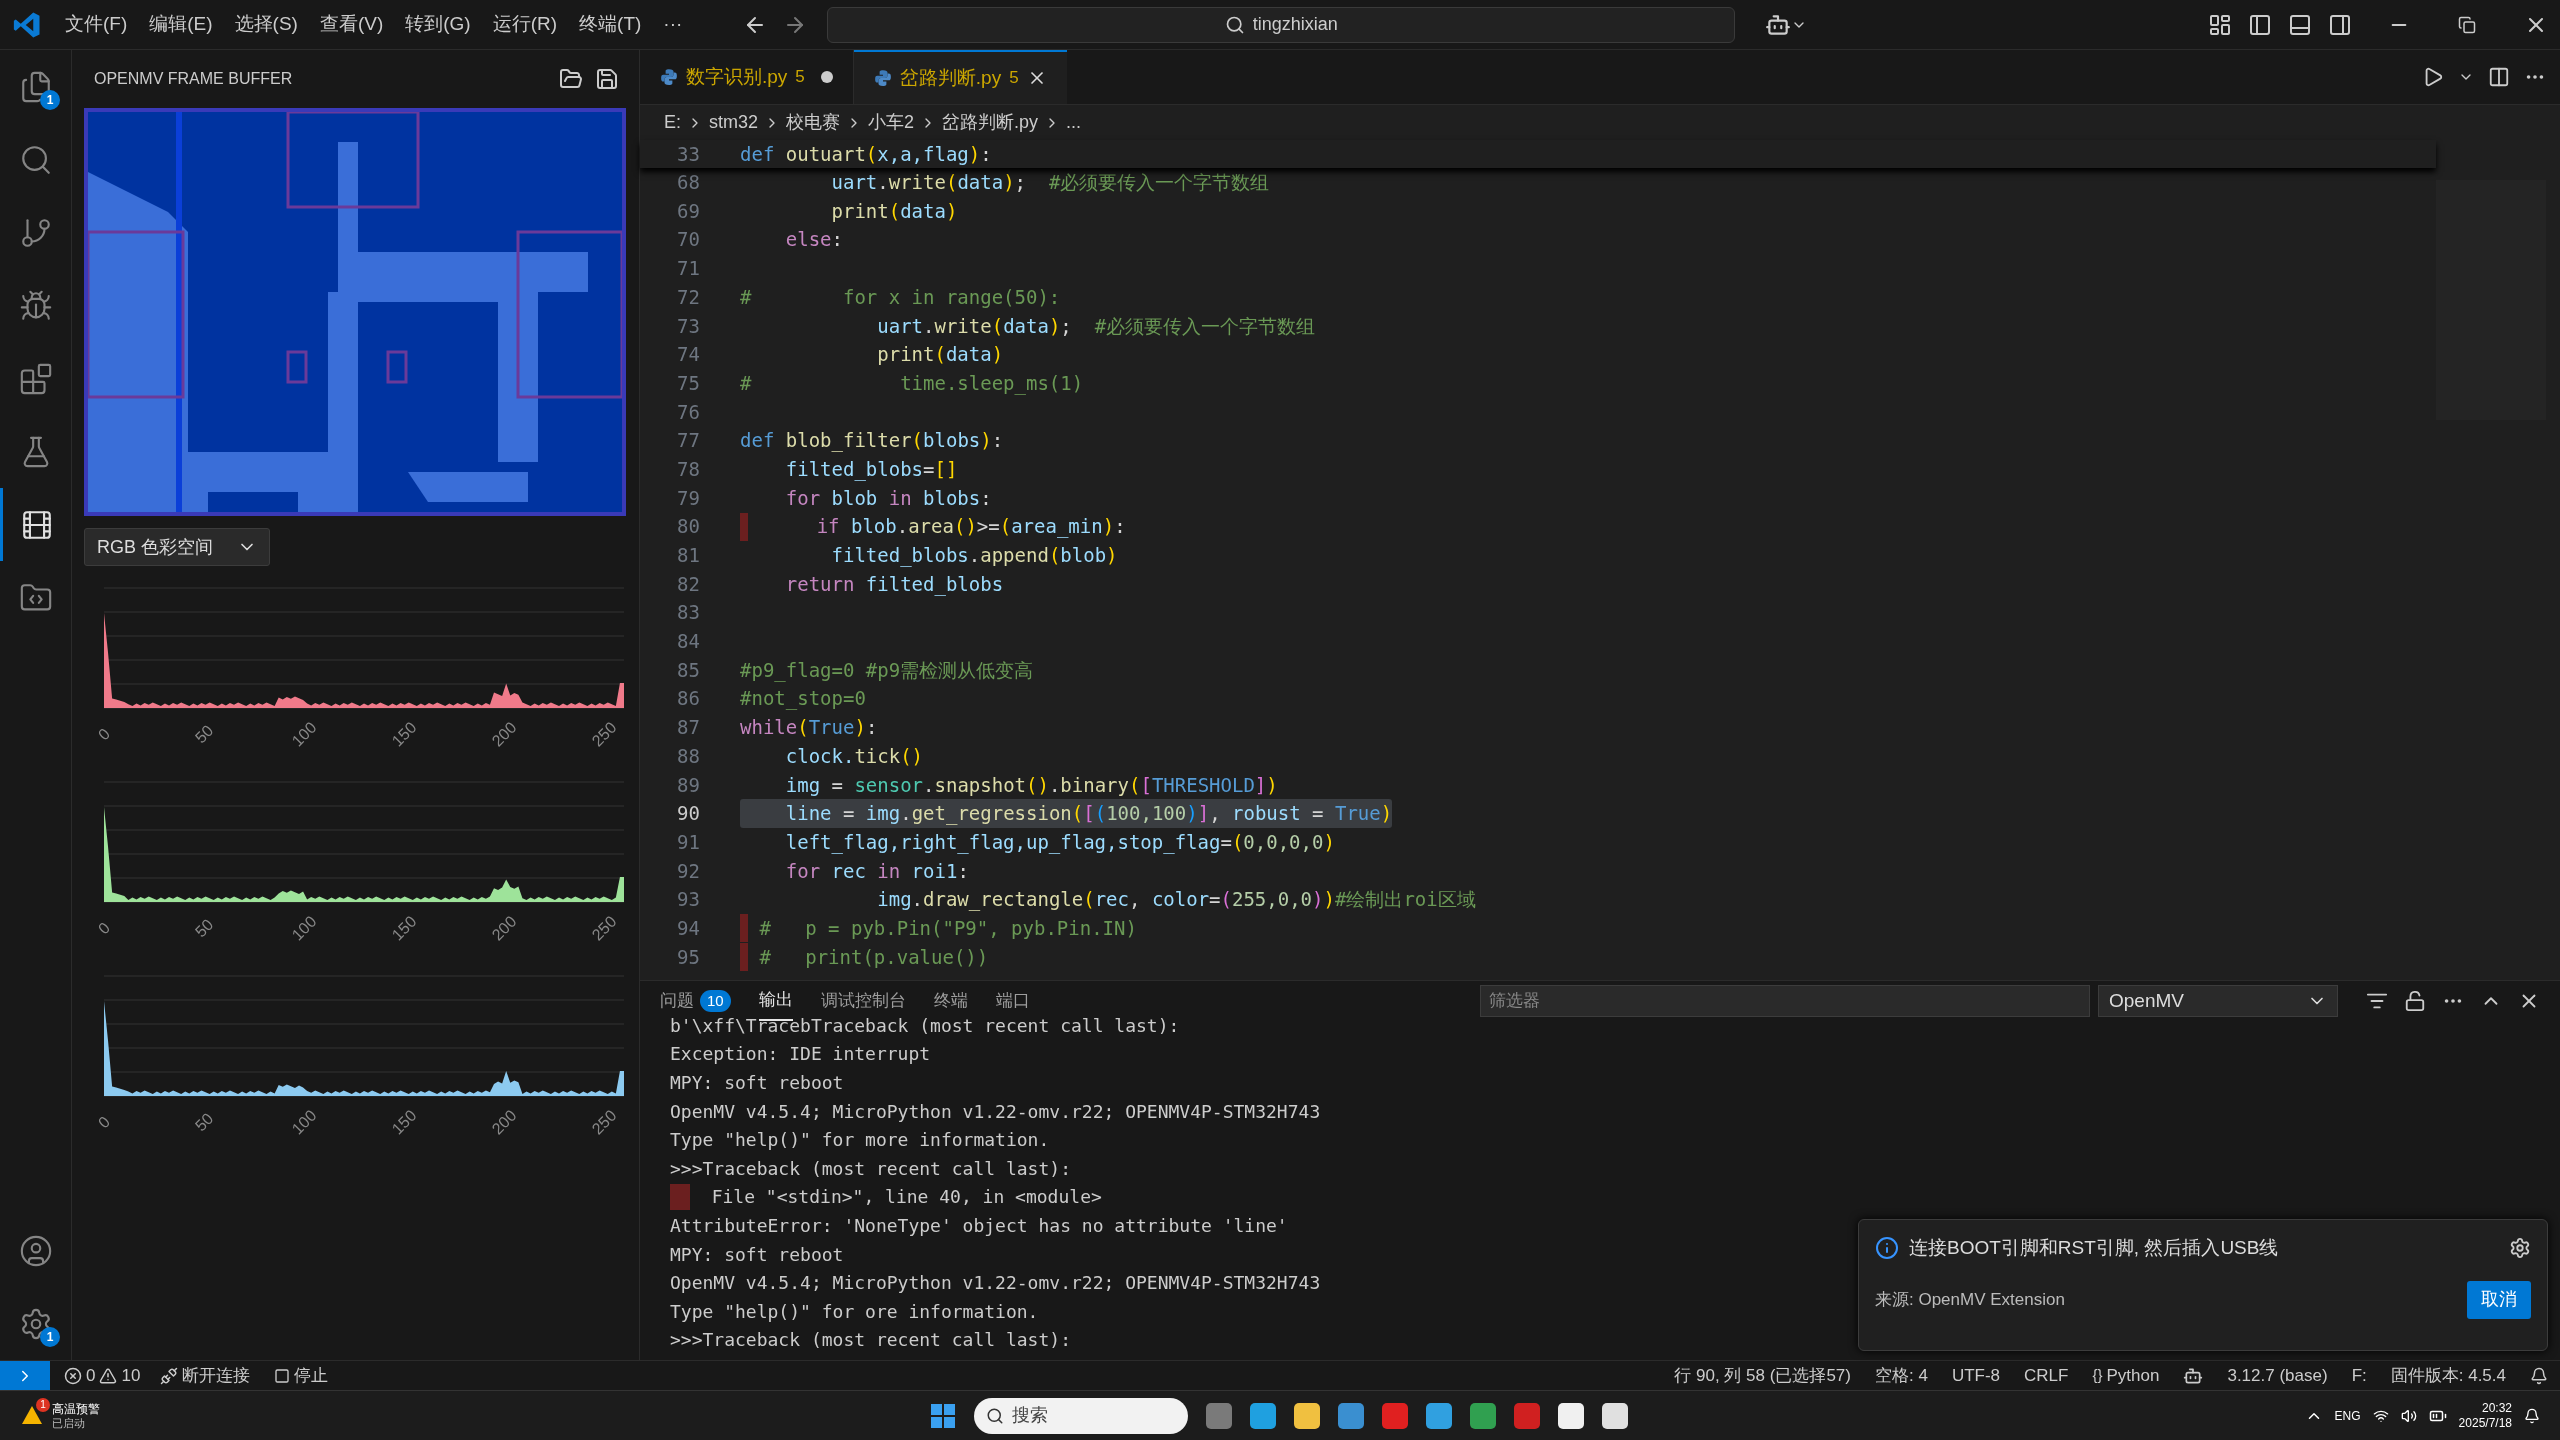 This screenshot has height=1440, width=2560. What do you see at coordinates (775, 1001) in the screenshot?
I see `panel-tab: 输出` at bounding box center [775, 1001].